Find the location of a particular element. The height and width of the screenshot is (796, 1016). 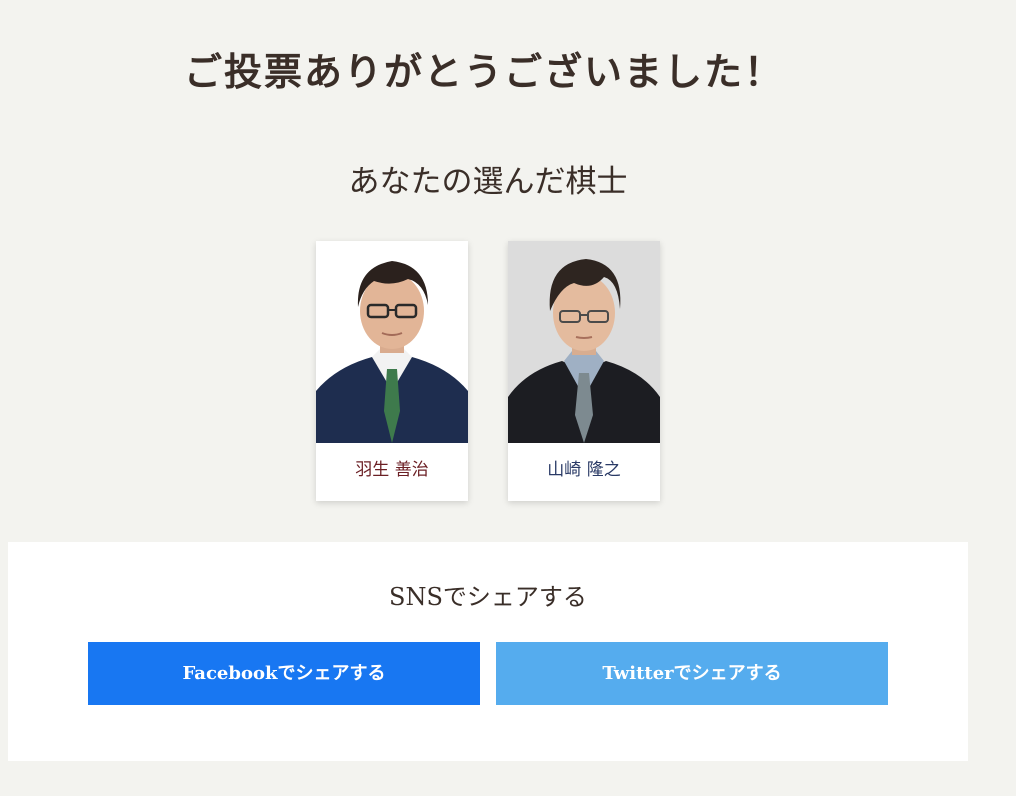

player-name: 山崎 隆之 is located at coordinates (584, 470).